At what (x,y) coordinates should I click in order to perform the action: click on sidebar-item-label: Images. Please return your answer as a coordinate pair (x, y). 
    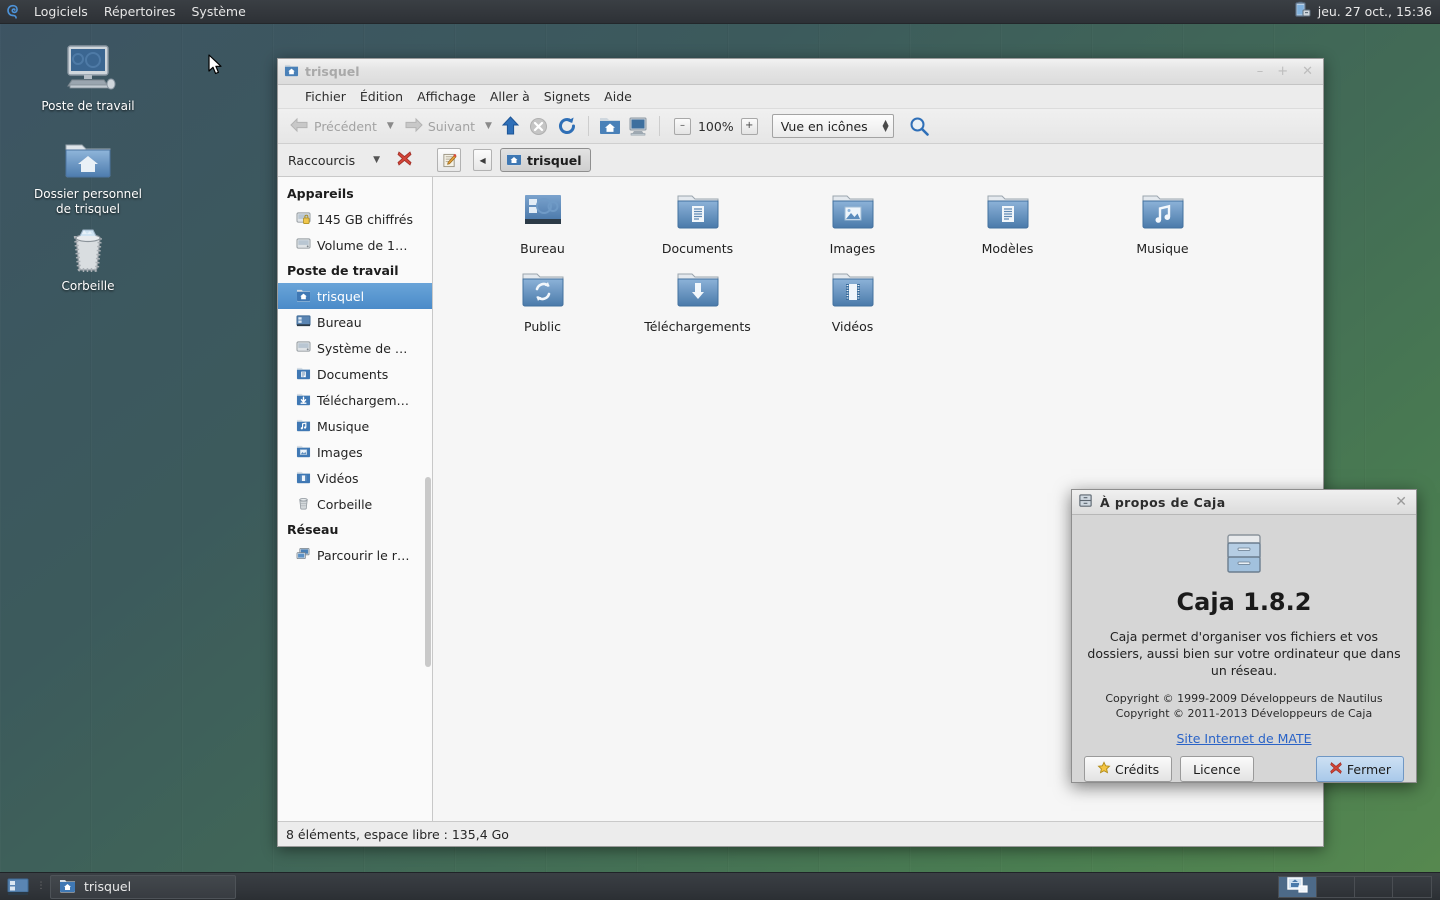
    Looking at the image, I should click on (340, 452).